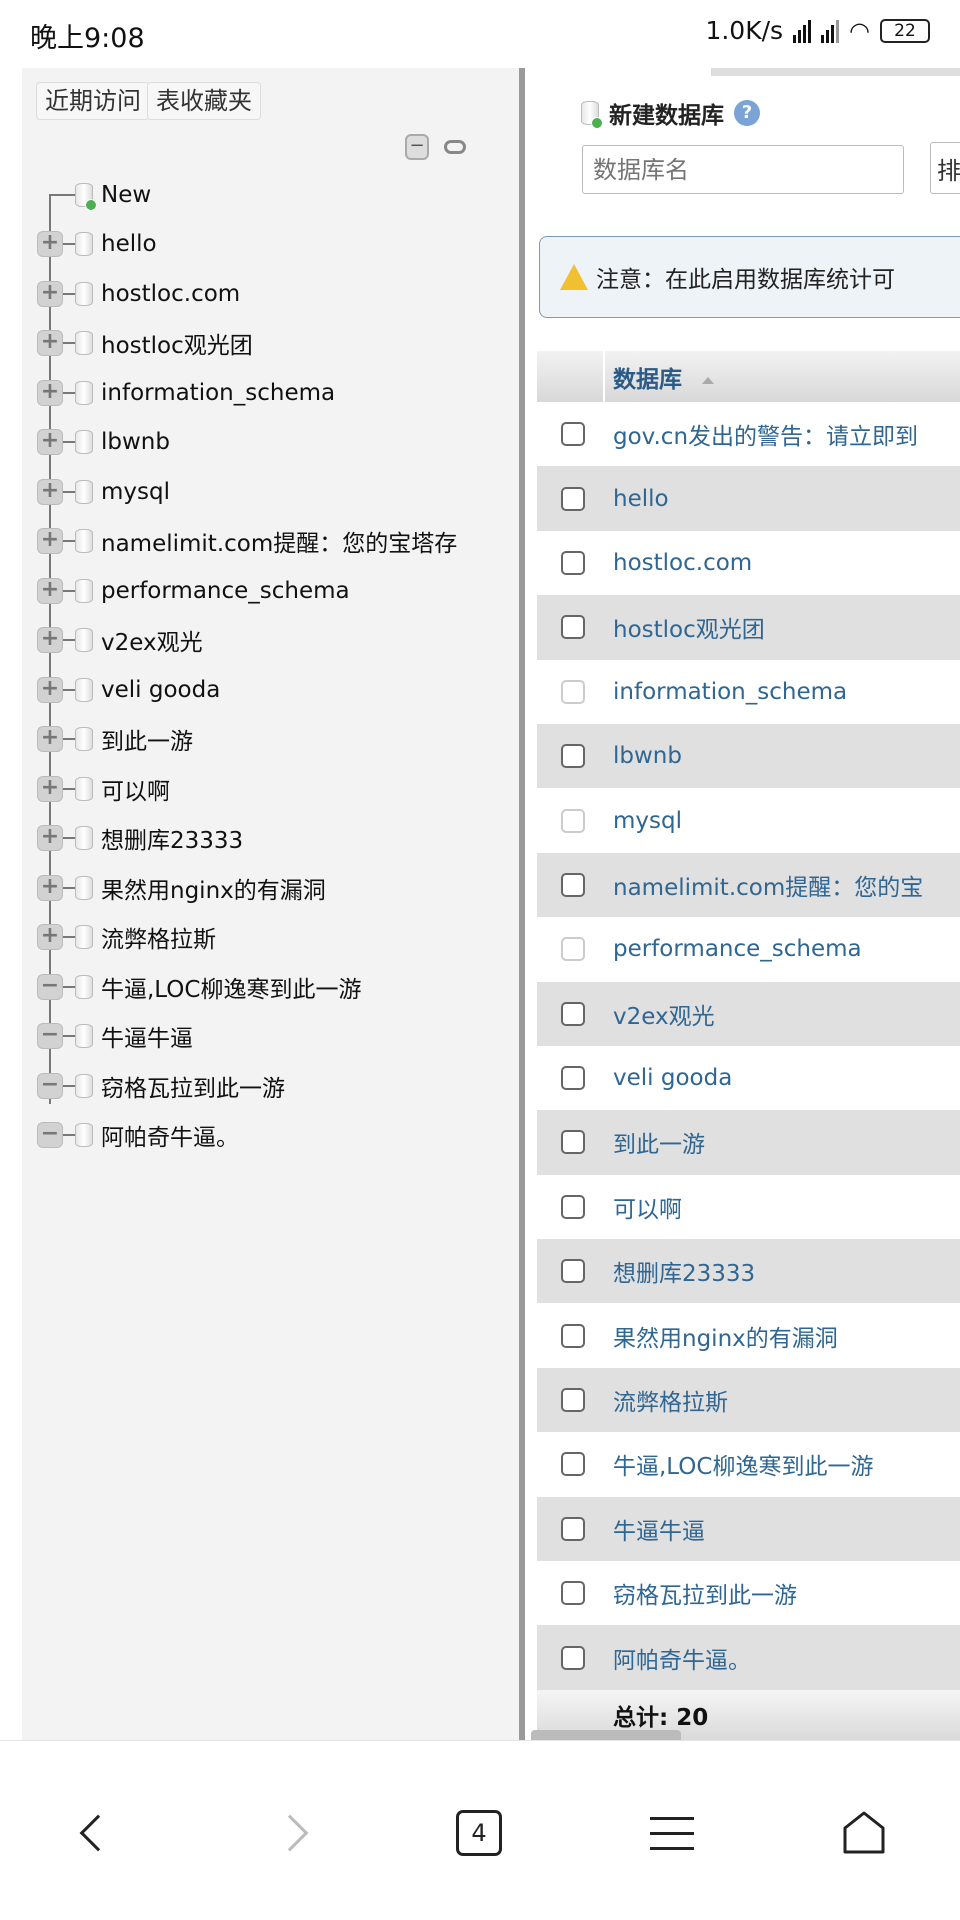 This screenshot has height=1920, width=960. I want to click on database-link: 想删库23333, so click(684, 1271).